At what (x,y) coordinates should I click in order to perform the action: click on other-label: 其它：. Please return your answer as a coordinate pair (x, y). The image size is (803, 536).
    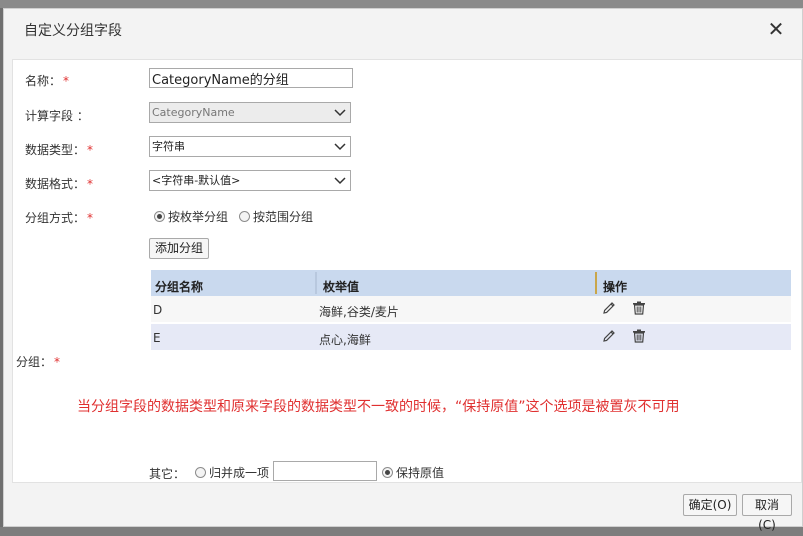
    Looking at the image, I should click on (167, 474).